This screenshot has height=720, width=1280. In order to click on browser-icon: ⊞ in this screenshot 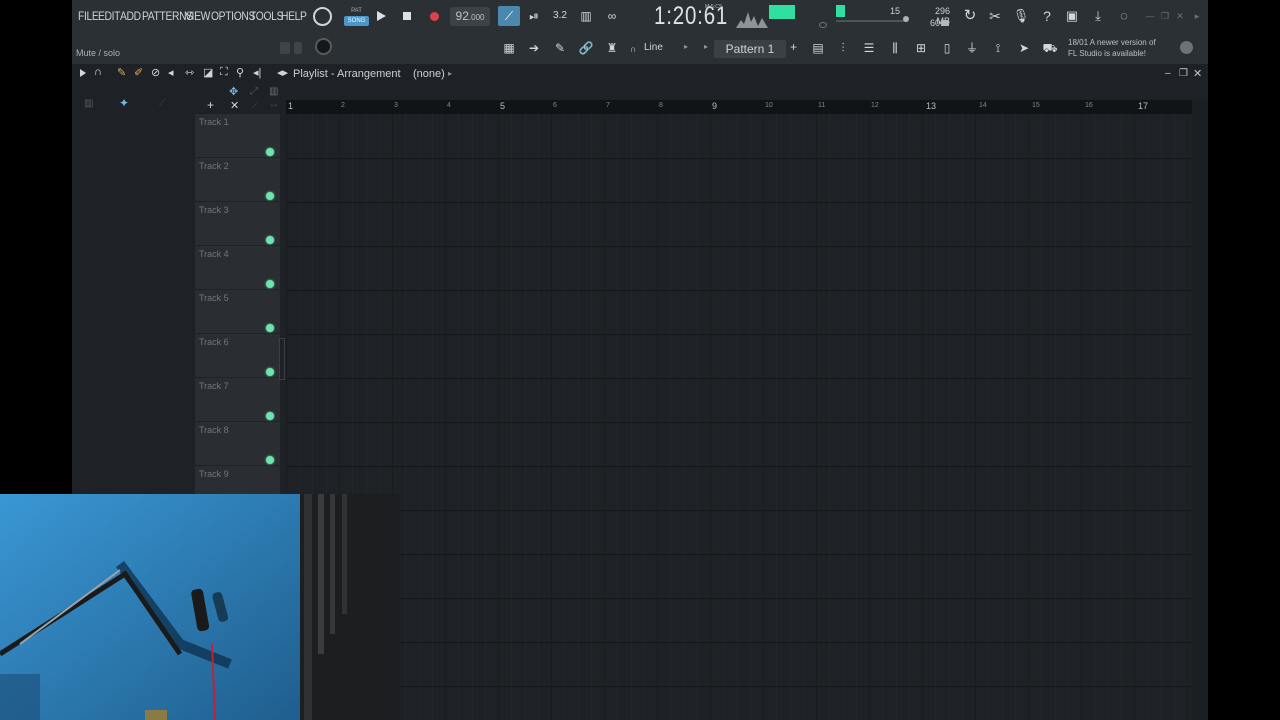, I will do `click(921, 48)`.